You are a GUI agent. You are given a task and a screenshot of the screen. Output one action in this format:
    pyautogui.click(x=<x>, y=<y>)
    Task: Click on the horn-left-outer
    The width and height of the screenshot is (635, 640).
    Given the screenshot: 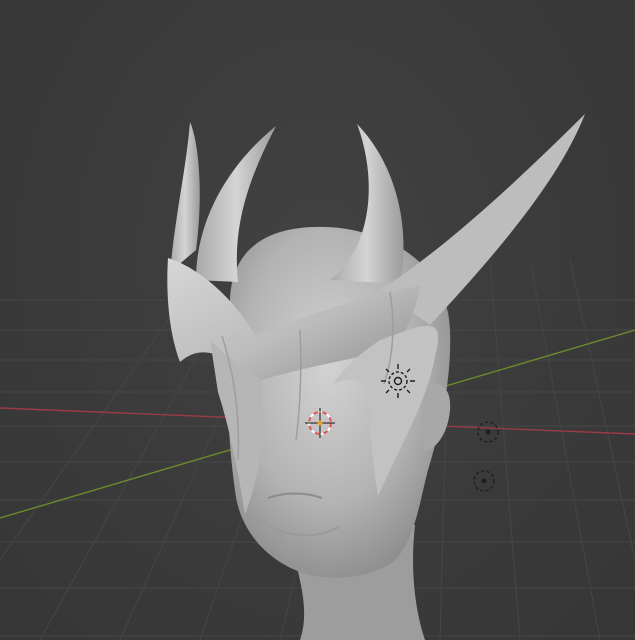 What is the action you would take?
    pyautogui.click(x=185, y=197)
    